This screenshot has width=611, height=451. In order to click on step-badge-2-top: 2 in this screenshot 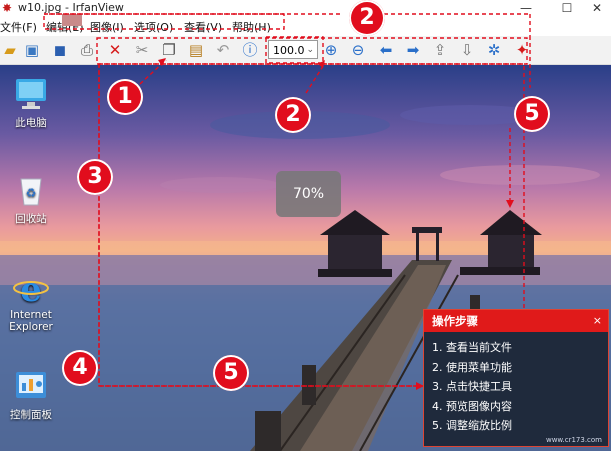, I will do `click(367, 18)`.